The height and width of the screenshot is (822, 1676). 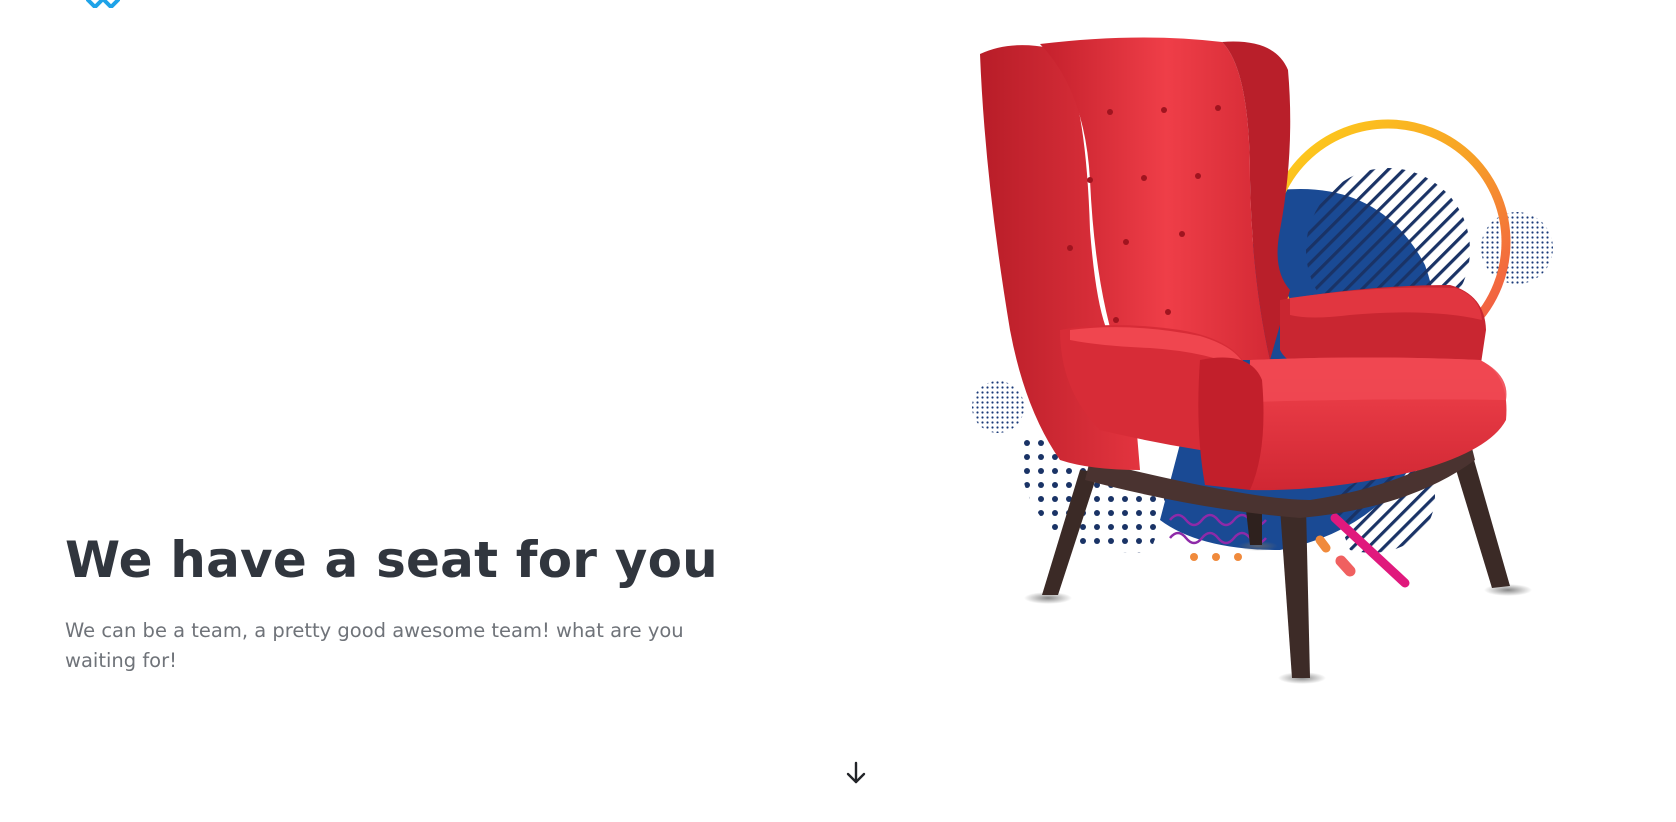 What do you see at coordinates (856, 773) in the screenshot?
I see `arrow-down-icon` at bounding box center [856, 773].